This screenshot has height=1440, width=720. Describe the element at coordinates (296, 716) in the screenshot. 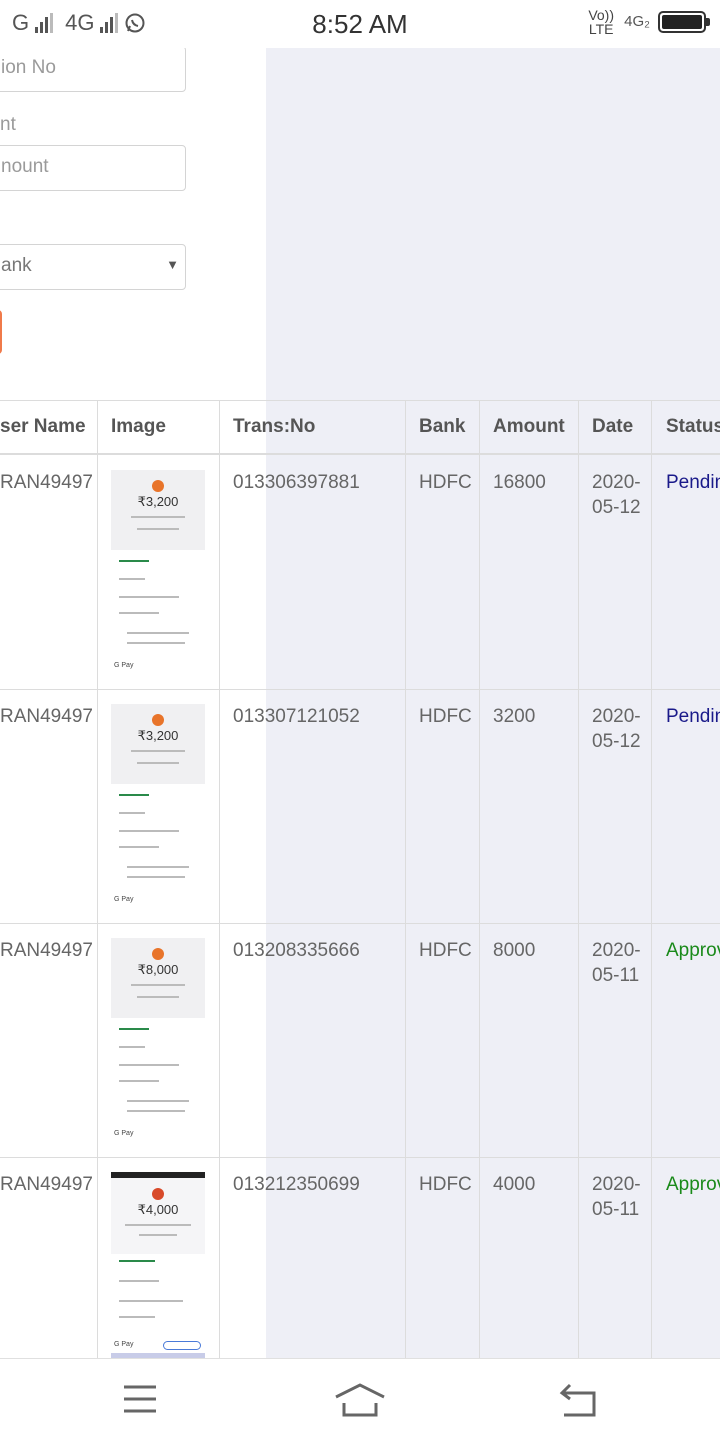

I see `cell-trans-no: 013307121052` at that location.